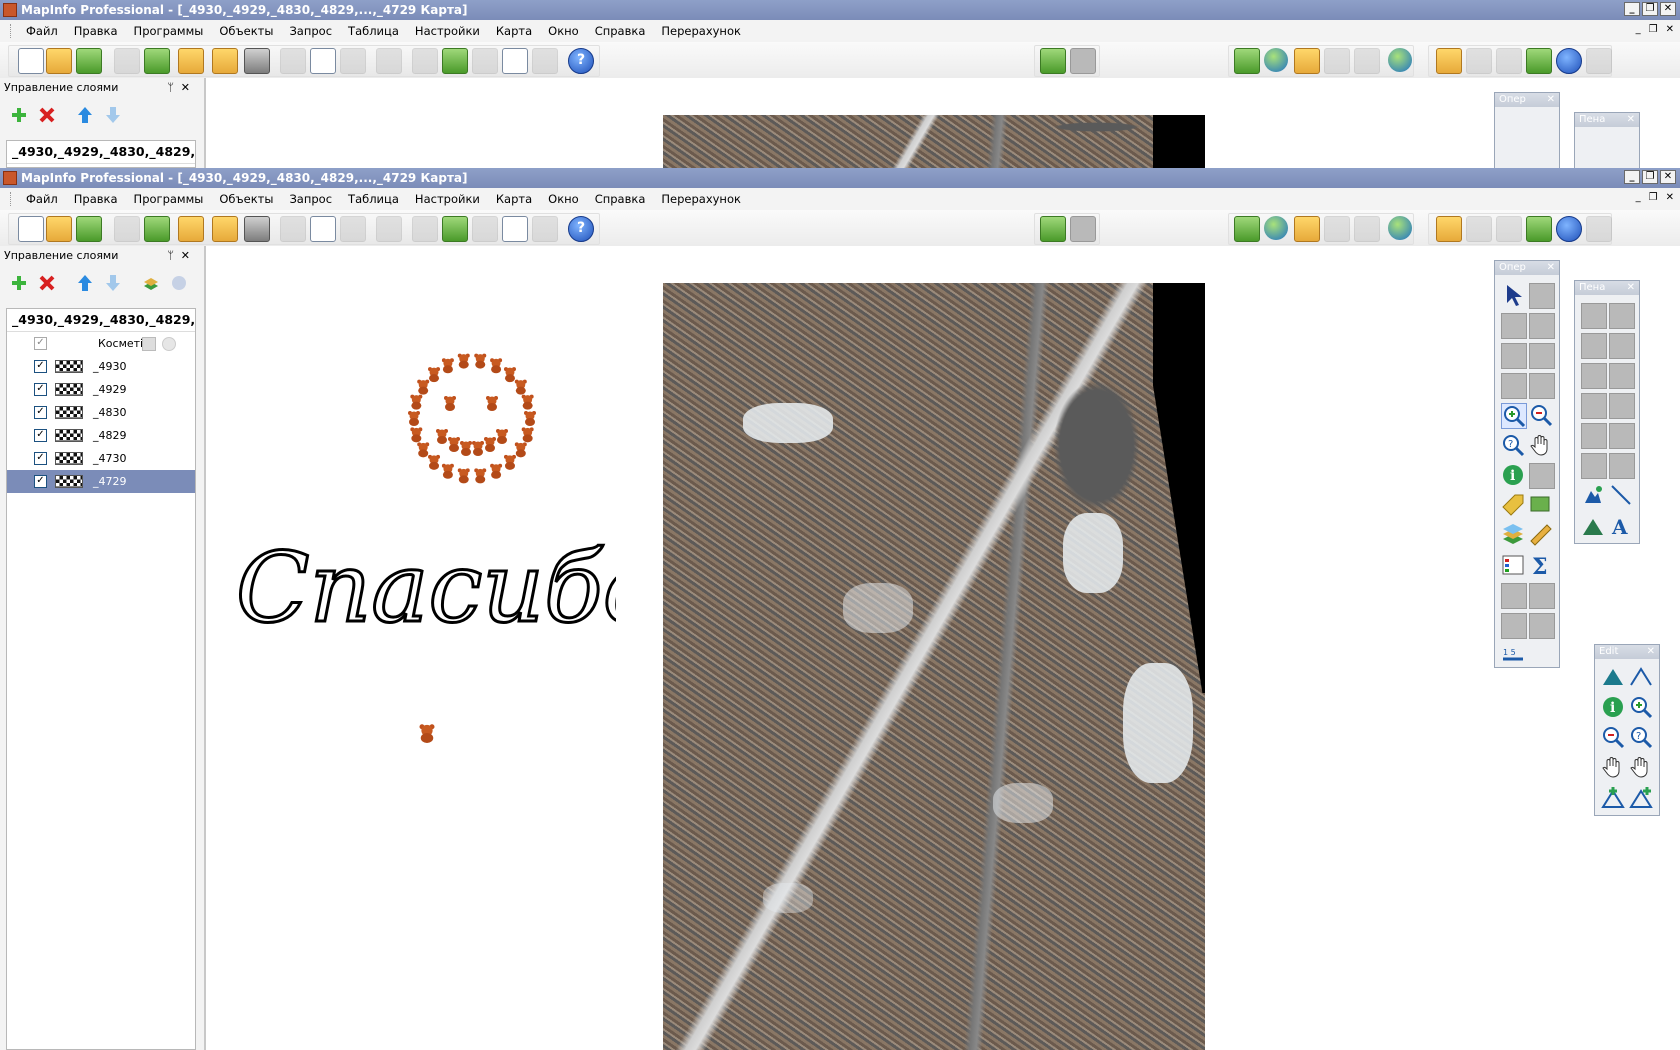 The width and height of the screenshot is (1680, 1050). I want to click on layer-row: ✓ _4730, so click(101, 458).